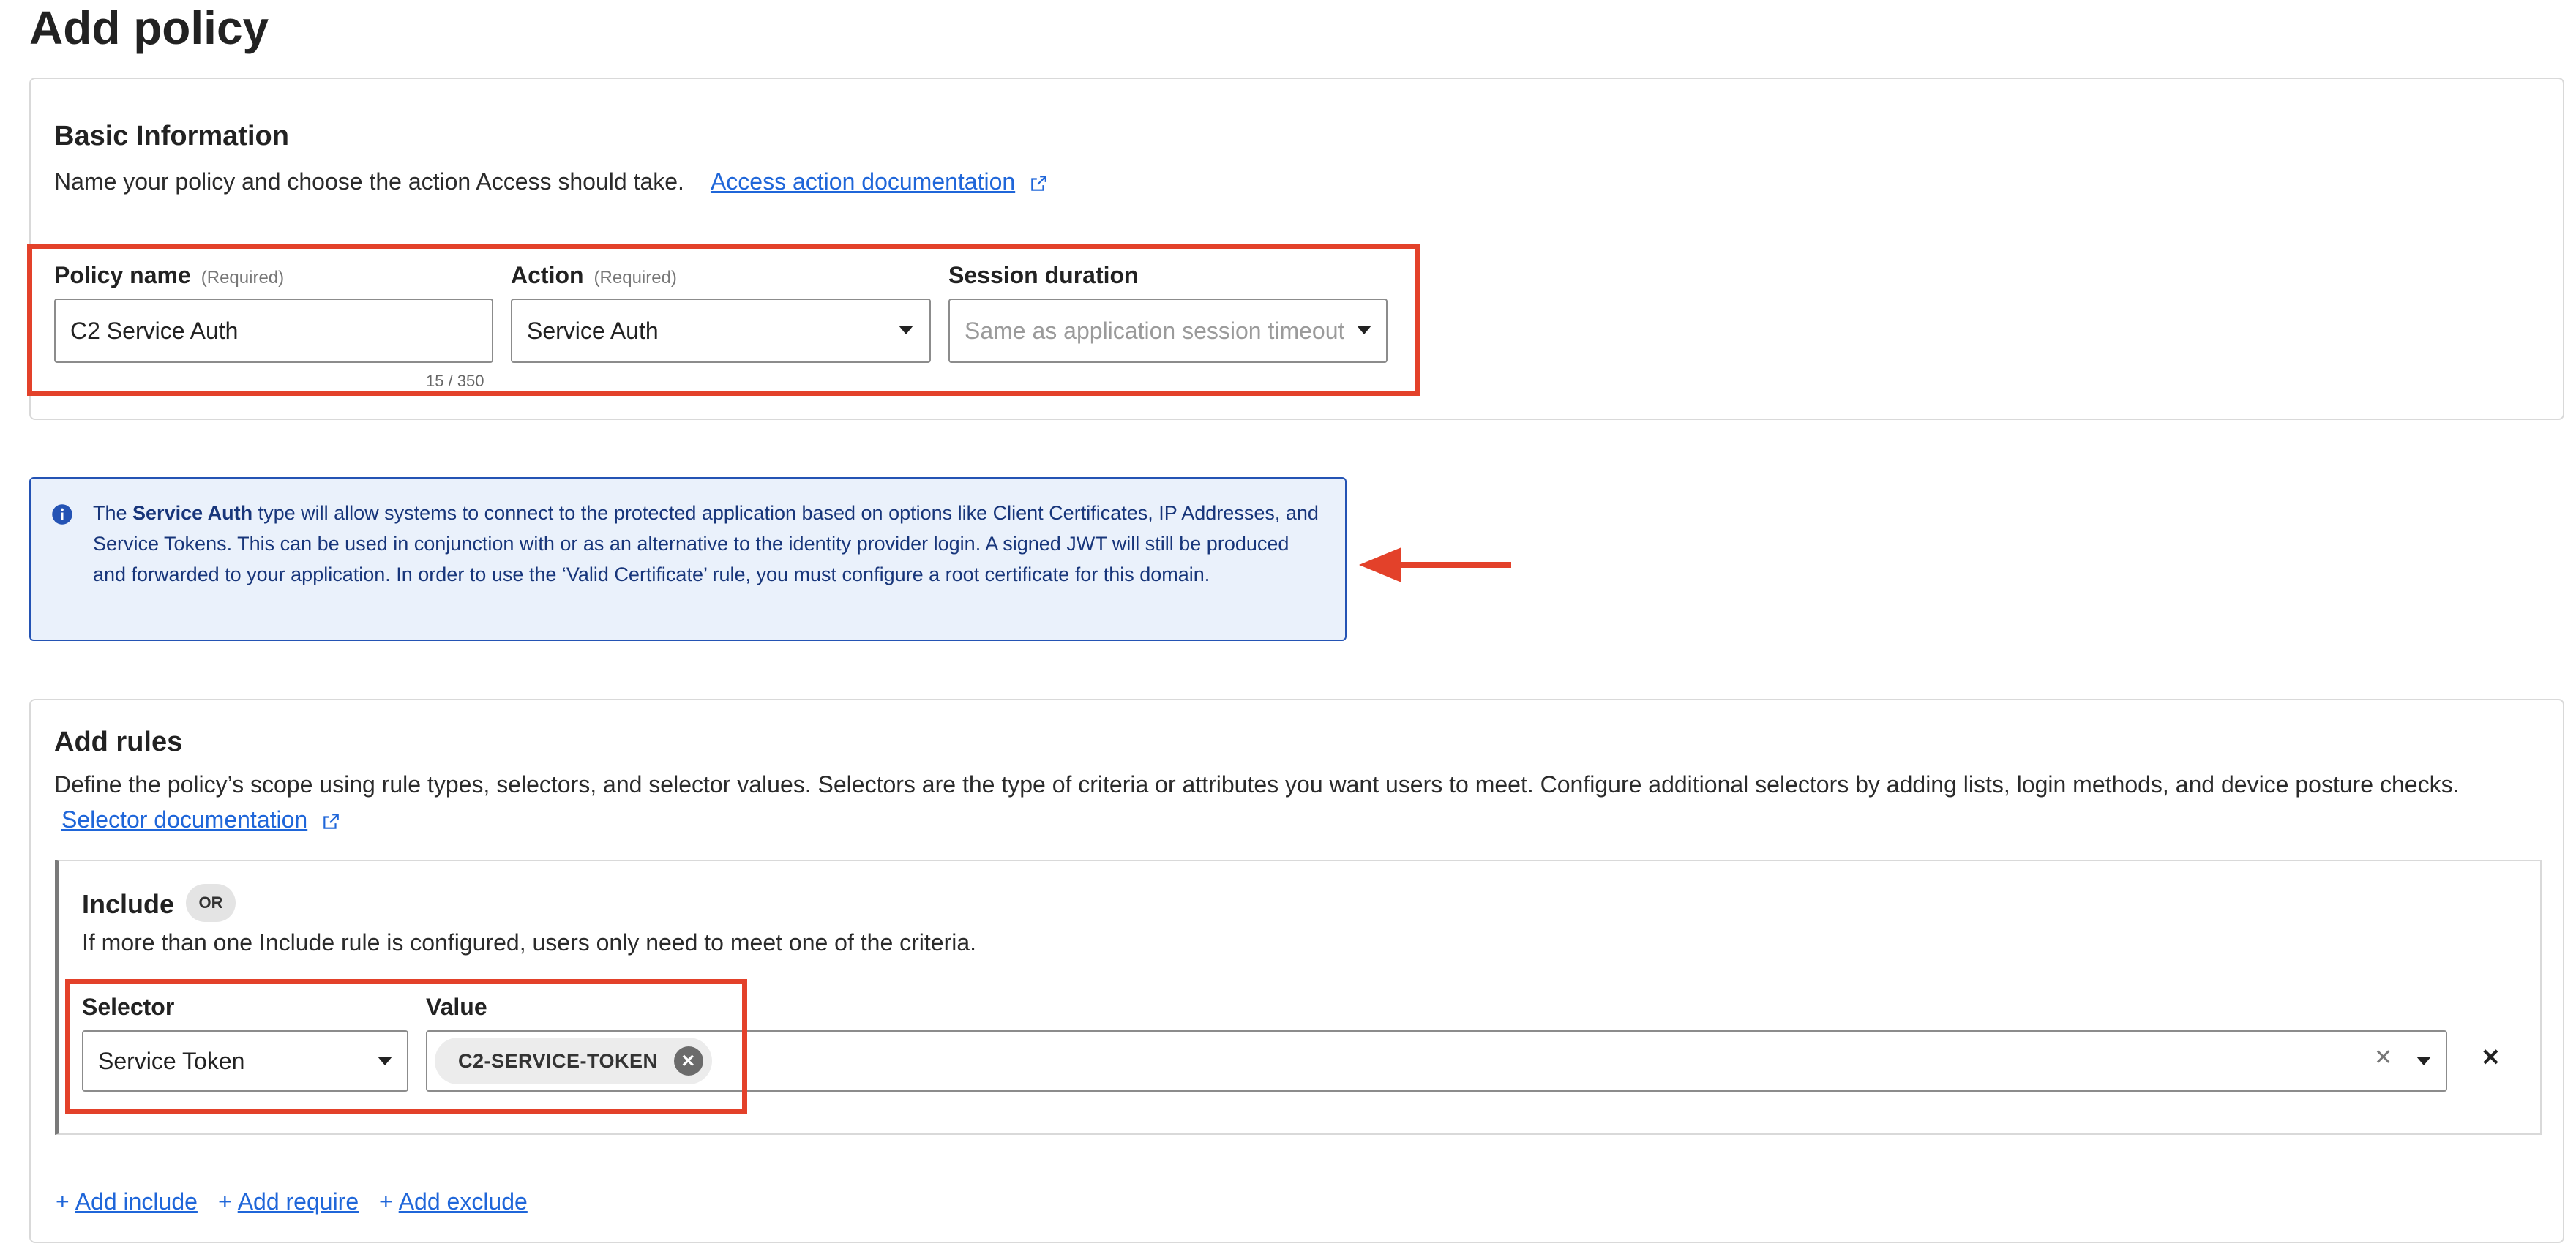 The height and width of the screenshot is (1260, 2576). What do you see at coordinates (113, 513) in the screenshot?
I see `info-prefix: The` at bounding box center [113, 513].